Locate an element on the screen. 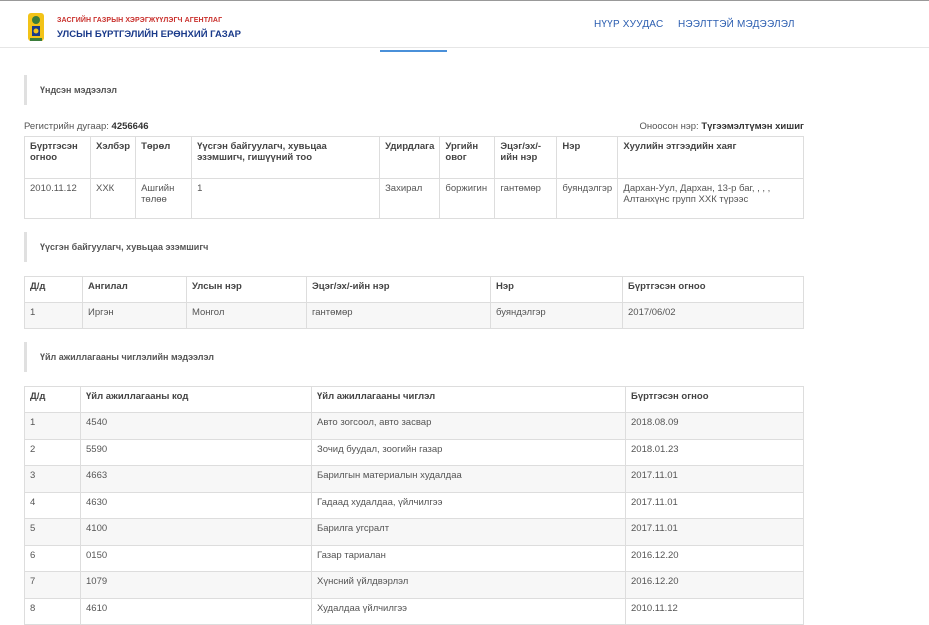  table-cell: ХХК is located at coordinates (113, 198).